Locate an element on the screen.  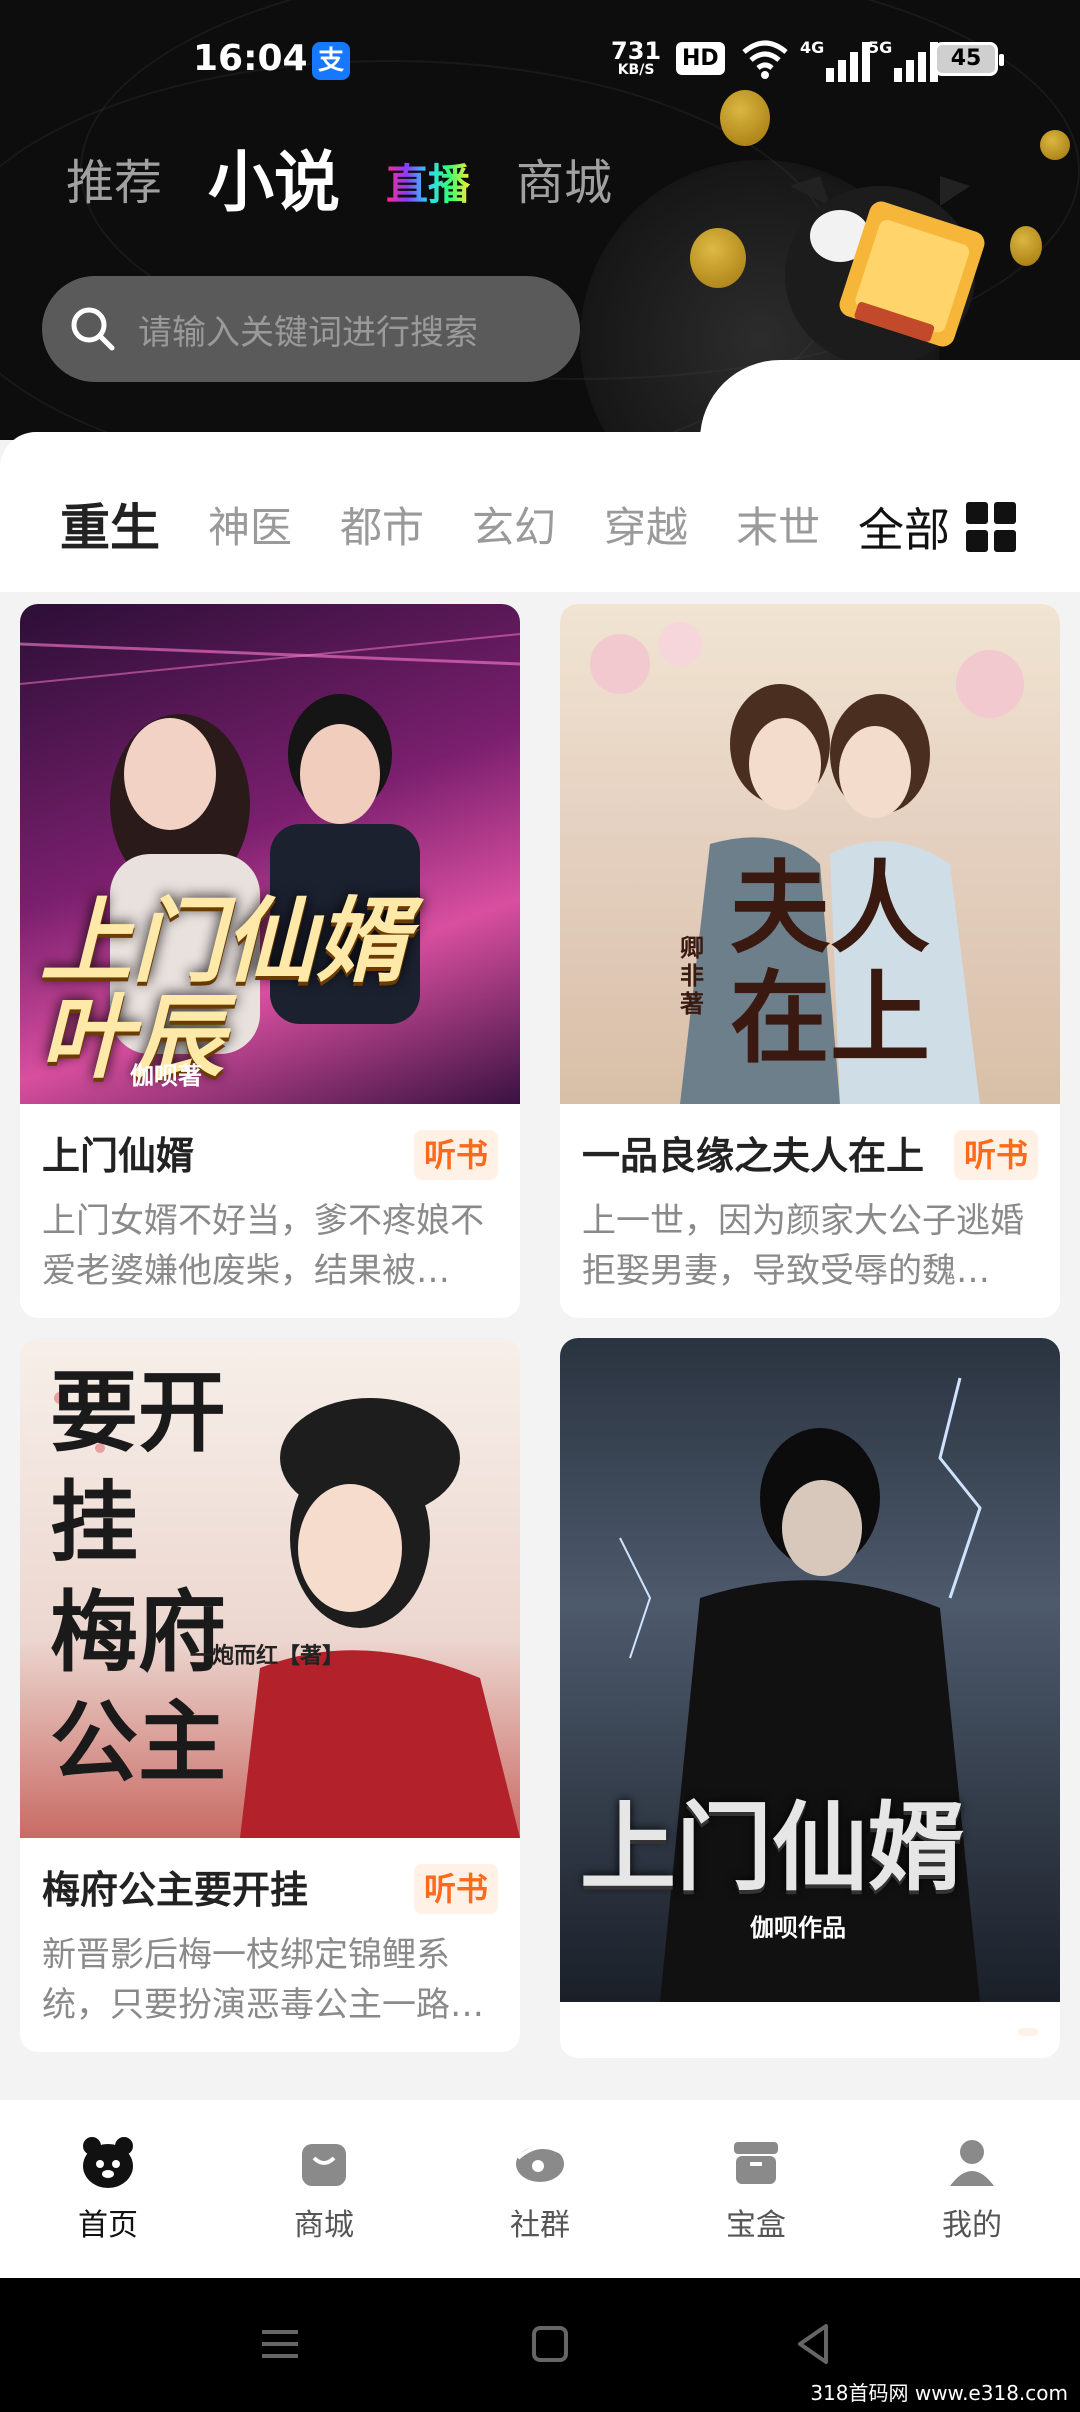
book-title: 上门仙婿 is located at coordinates (118, 1156).